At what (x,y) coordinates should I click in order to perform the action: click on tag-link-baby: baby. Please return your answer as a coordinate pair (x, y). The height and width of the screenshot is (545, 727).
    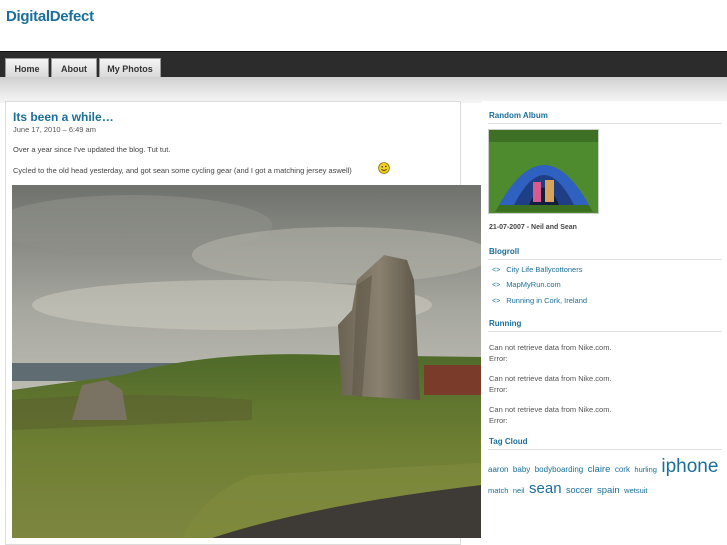
    Looking at the image, I should click on (521, 469).